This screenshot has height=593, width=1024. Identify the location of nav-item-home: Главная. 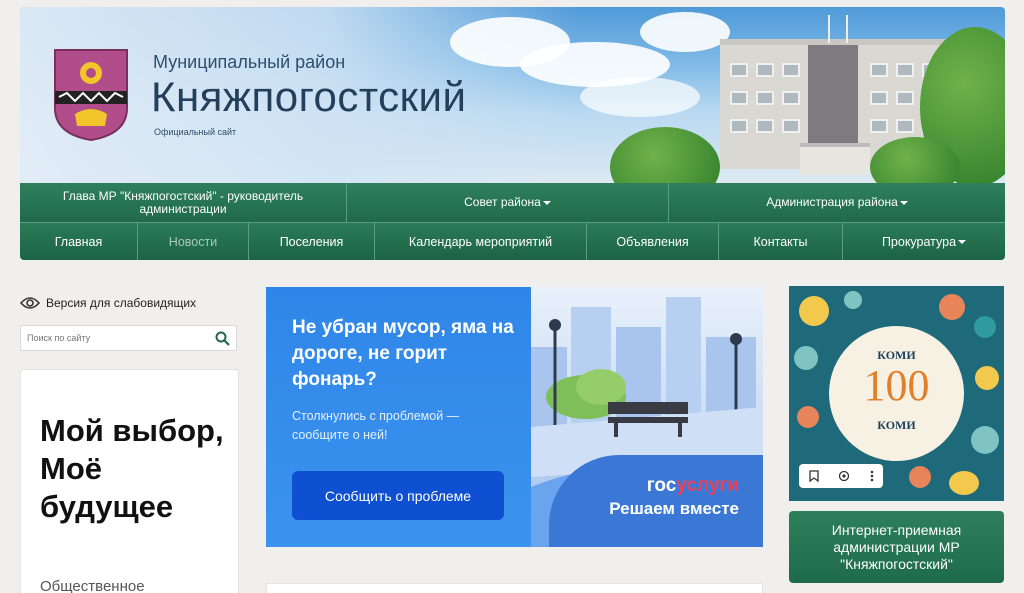
(79, 241).